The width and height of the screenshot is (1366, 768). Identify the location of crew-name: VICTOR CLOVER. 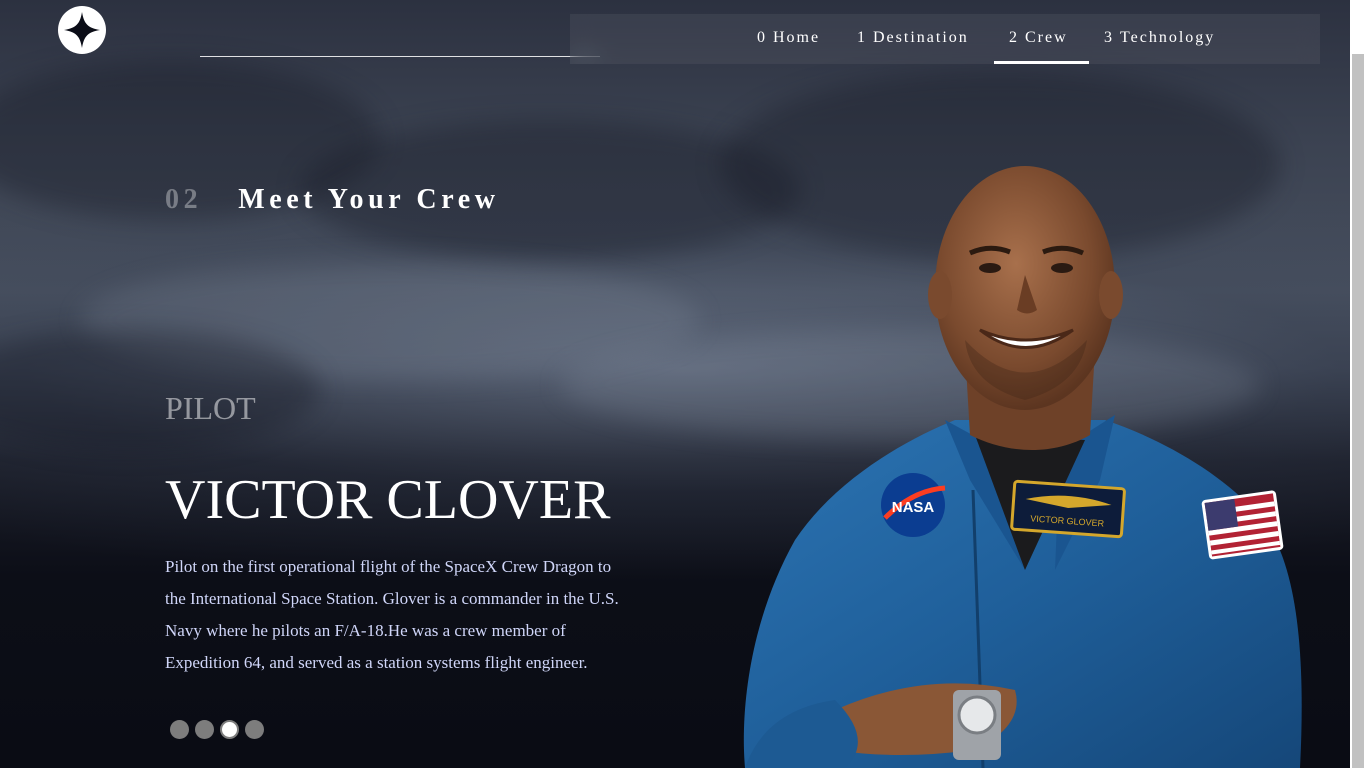
(388, 500).